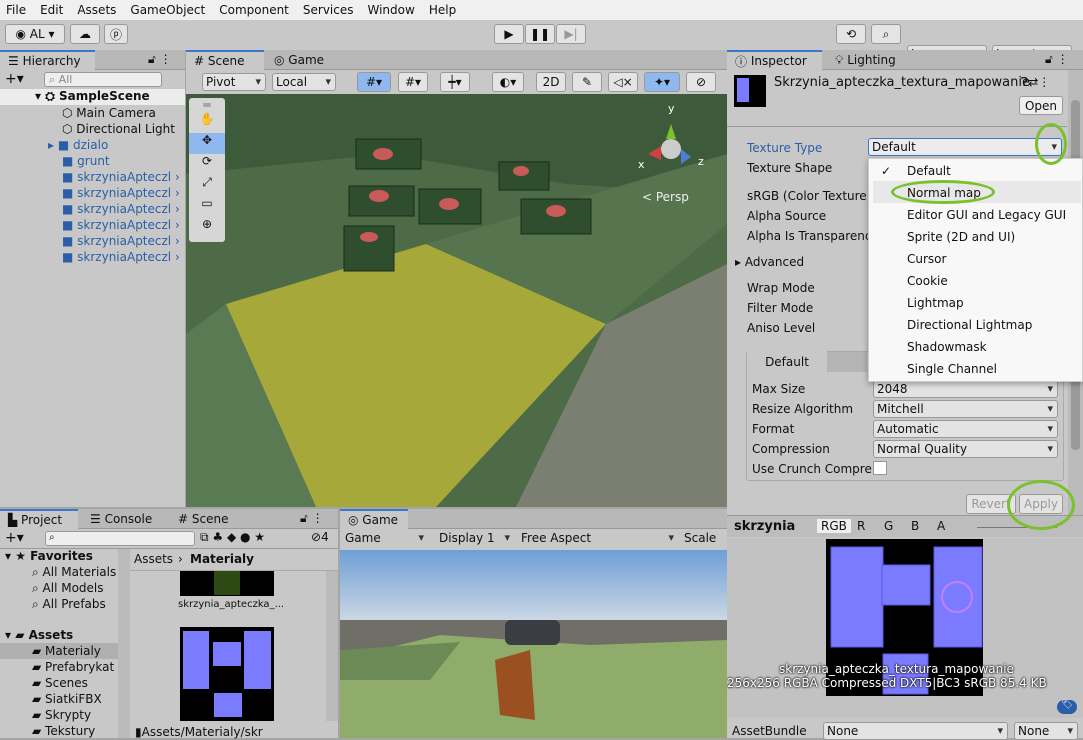 The width and height of the screenshot is (1083, 740). What do you see at coordinates (1067, 707) in the screenshot?
I see `tag-icon: 🏷︎` at bounding box center [1067, 707].